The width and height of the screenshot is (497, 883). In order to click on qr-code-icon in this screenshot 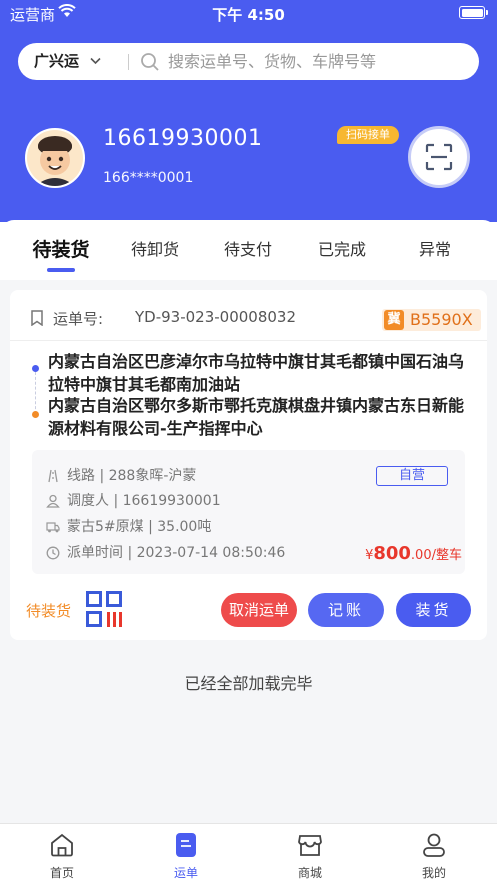, I will do `click(104, 609)`.